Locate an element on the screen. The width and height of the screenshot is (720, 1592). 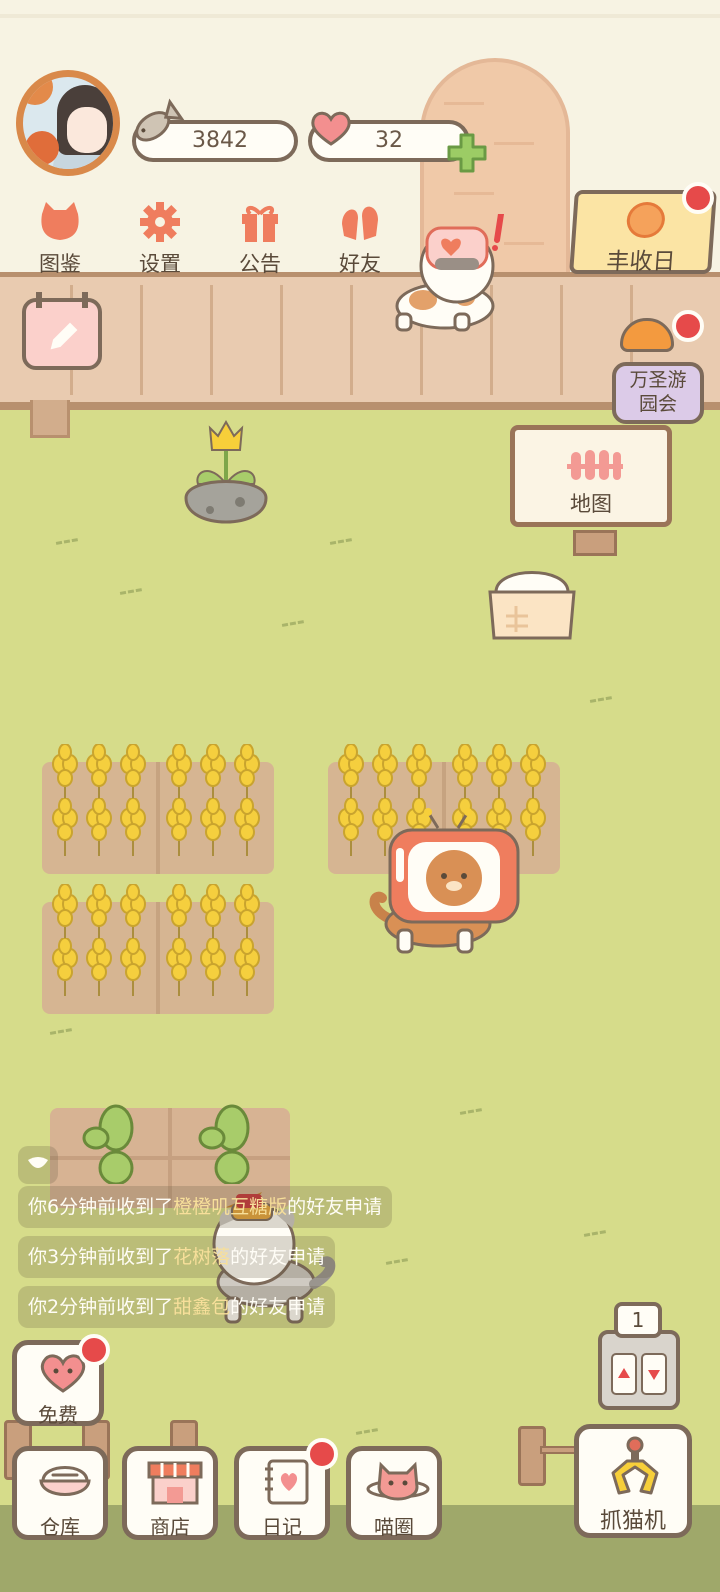
wood-post is located at coordinates (532, 1456).